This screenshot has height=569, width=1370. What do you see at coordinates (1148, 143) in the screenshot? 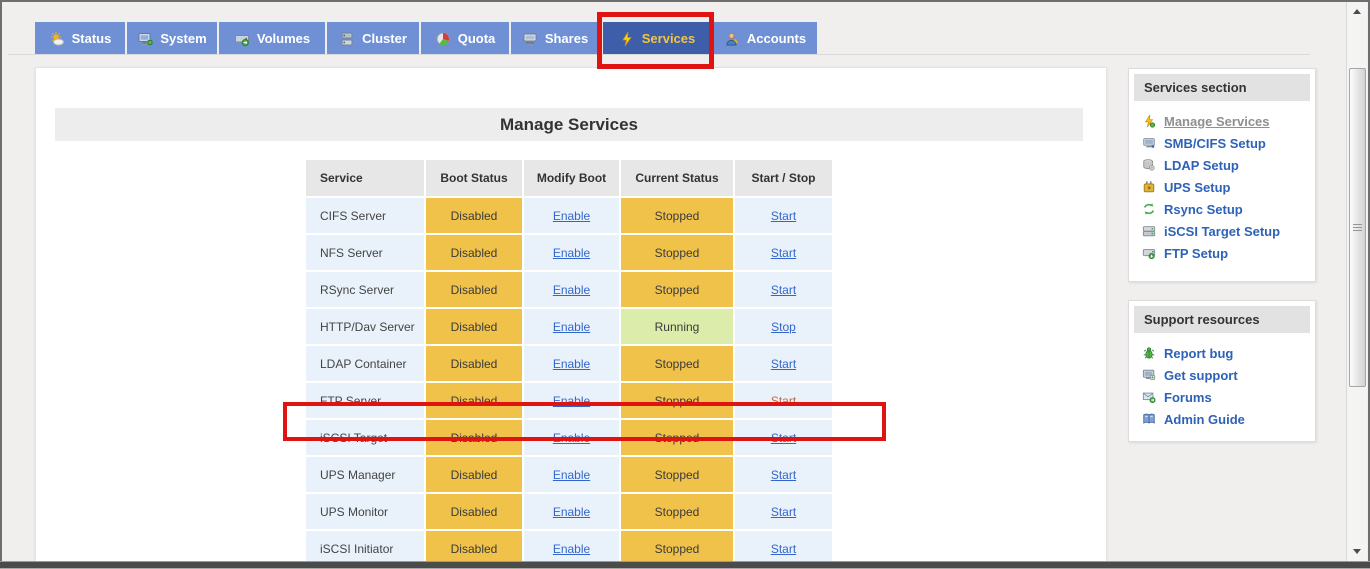
I see `smb-icon` at bounding box center [1148, 143].